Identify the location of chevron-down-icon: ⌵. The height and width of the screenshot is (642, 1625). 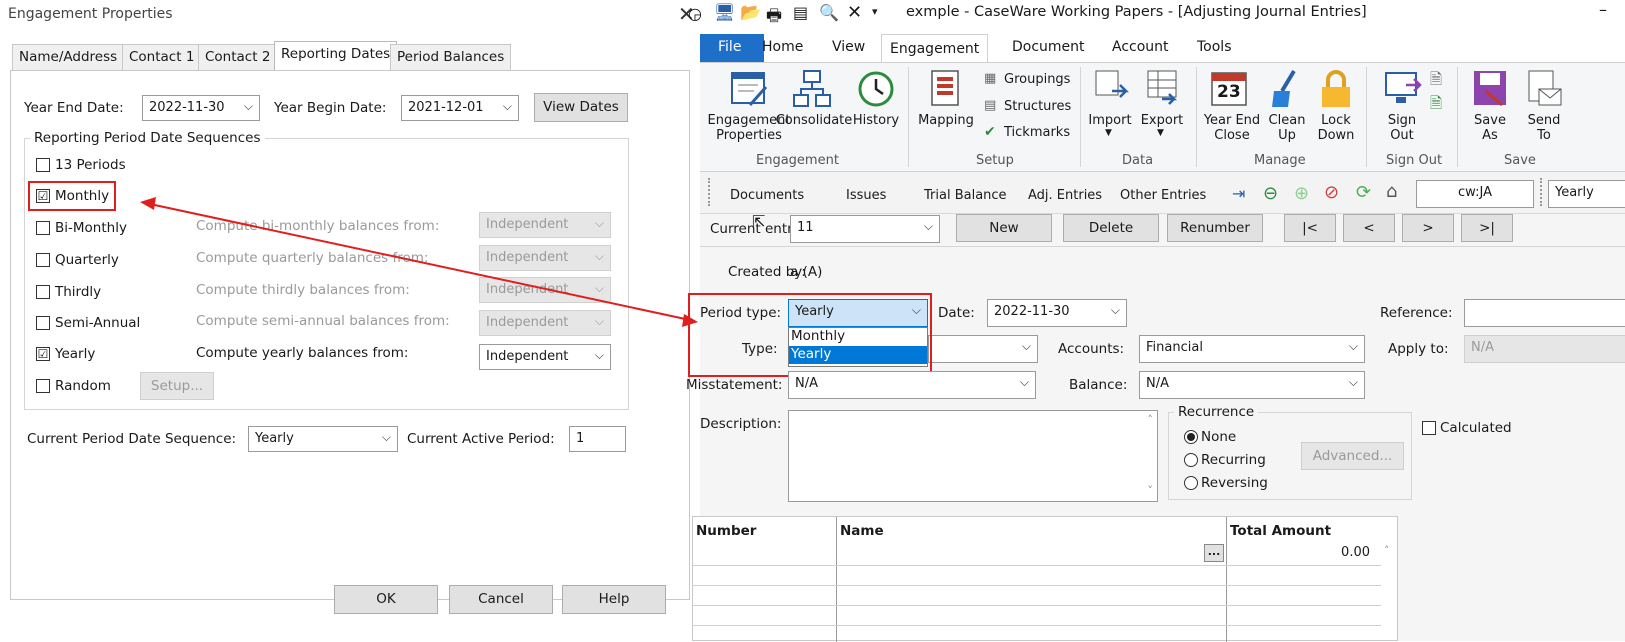
(599, 355).